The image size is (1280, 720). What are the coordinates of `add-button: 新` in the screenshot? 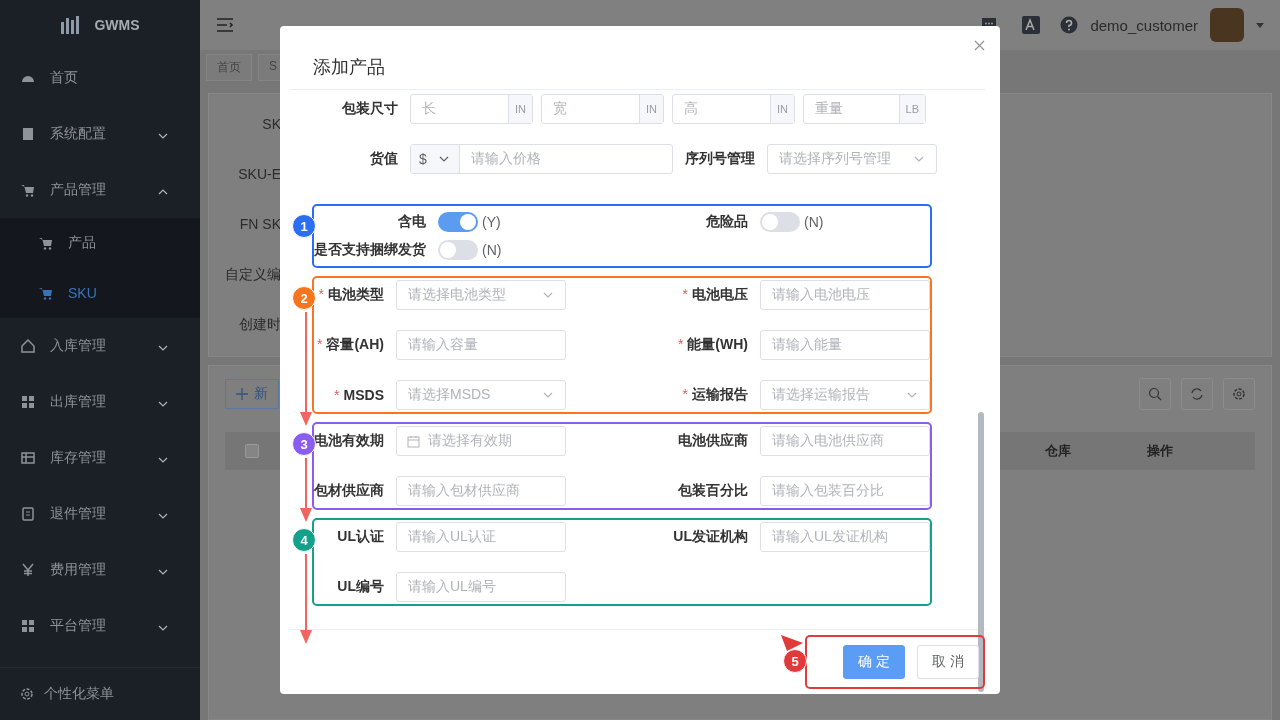 It's located at (252, 394).